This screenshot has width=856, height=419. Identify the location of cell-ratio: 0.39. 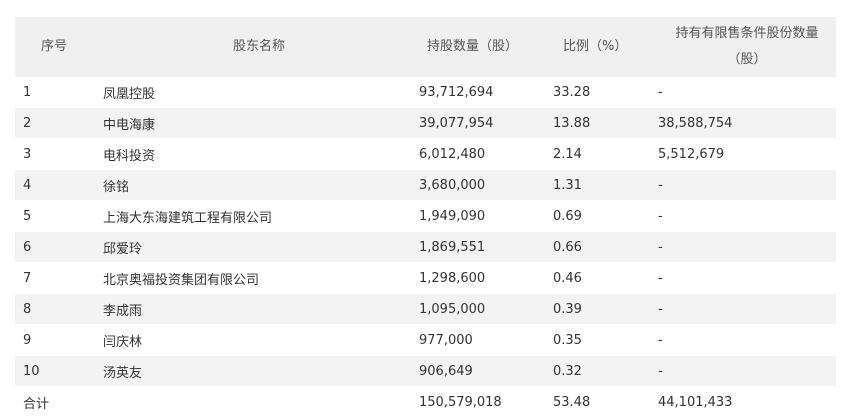
(601, 309).